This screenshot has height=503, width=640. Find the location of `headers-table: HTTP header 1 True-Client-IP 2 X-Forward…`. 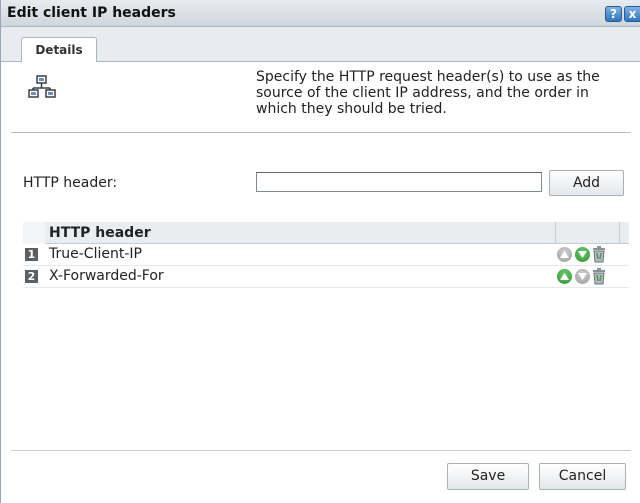

headers-table: HTTP header 1 True-Client-IP 2 X-Forward… is located at coordinates (326, 255).